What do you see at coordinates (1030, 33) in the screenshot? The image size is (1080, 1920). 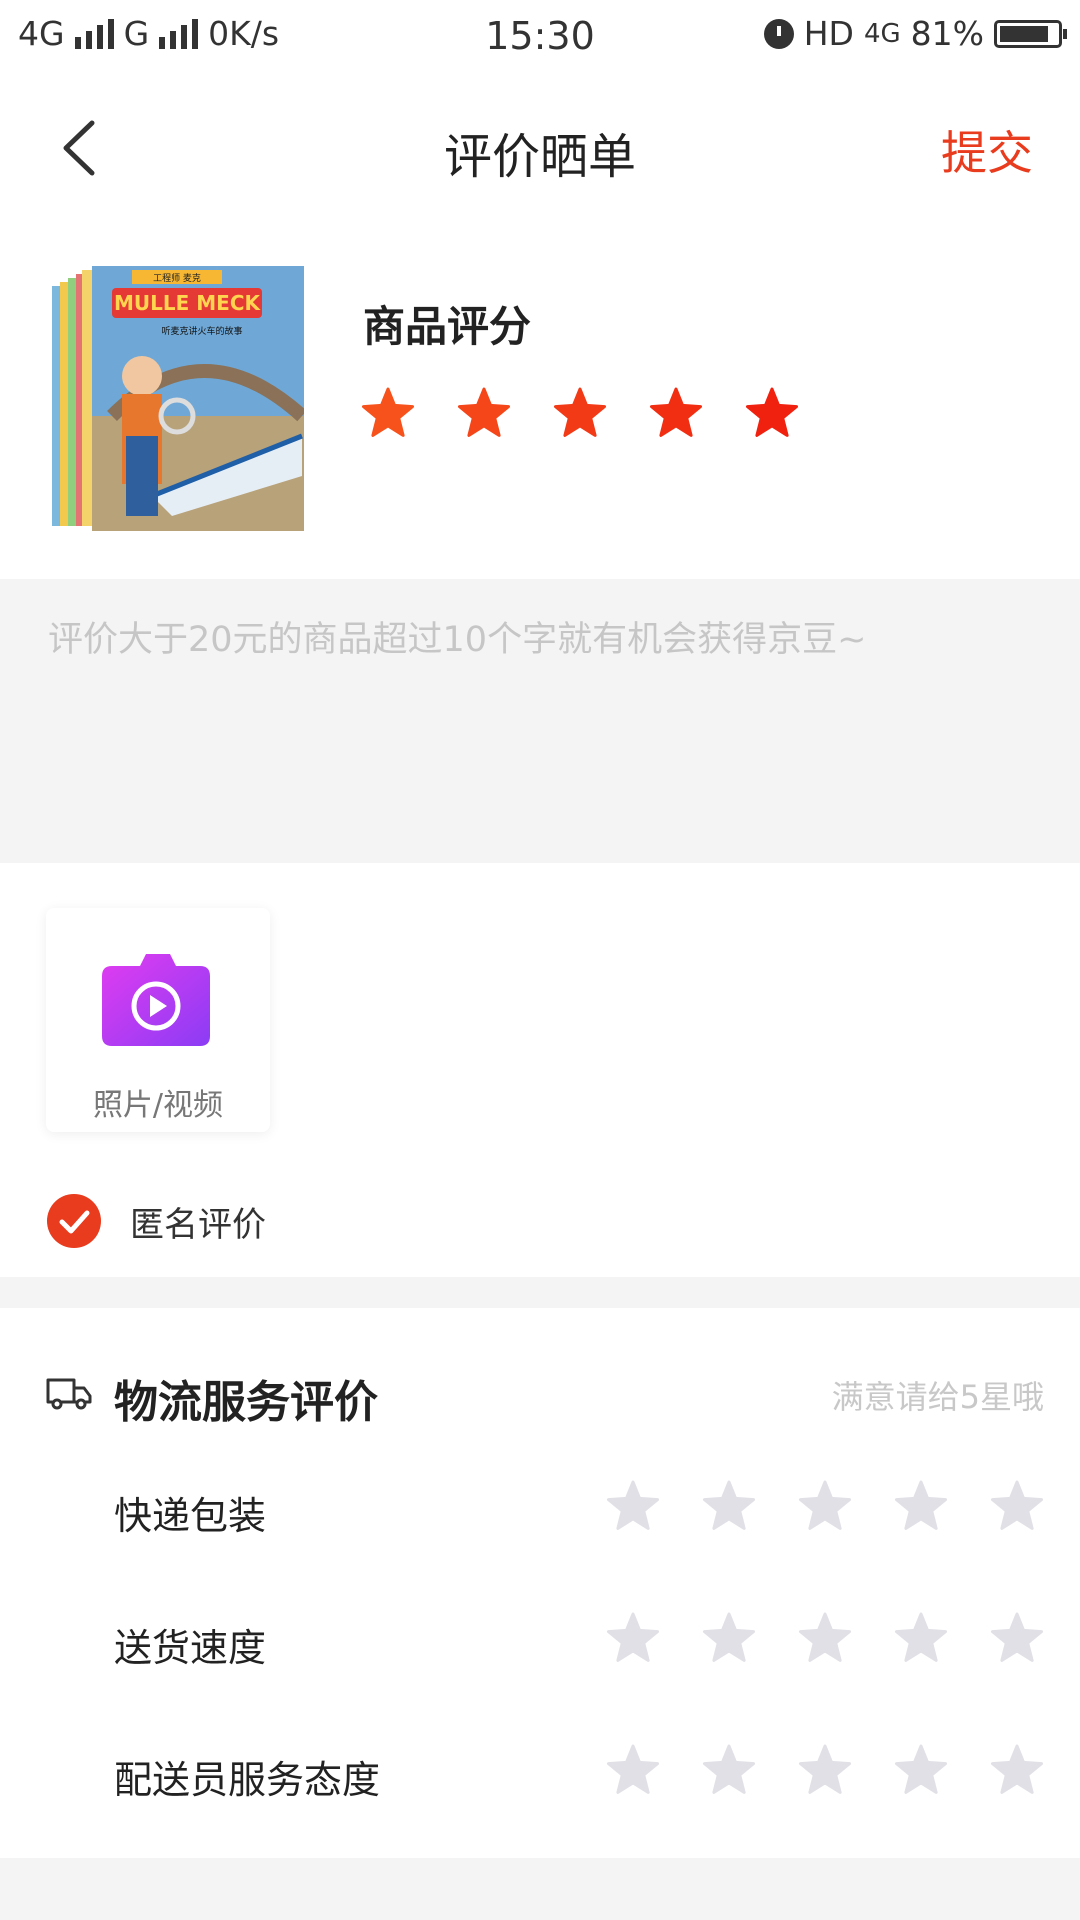 I see `battery-icon` at bounding box center [1030, 33].